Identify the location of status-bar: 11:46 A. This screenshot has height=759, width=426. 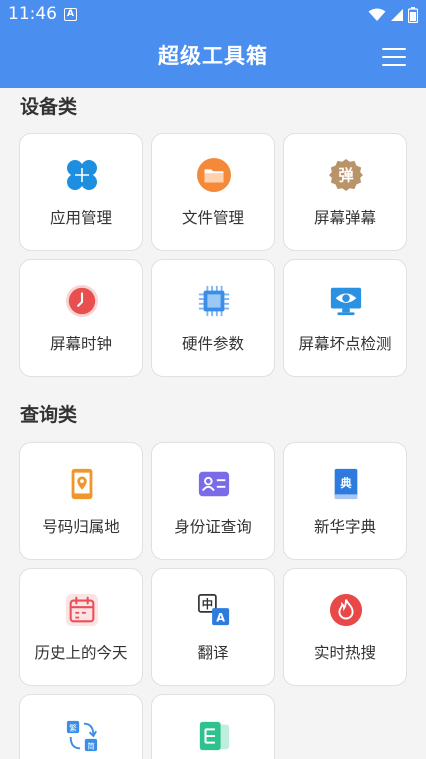
(213, 15).